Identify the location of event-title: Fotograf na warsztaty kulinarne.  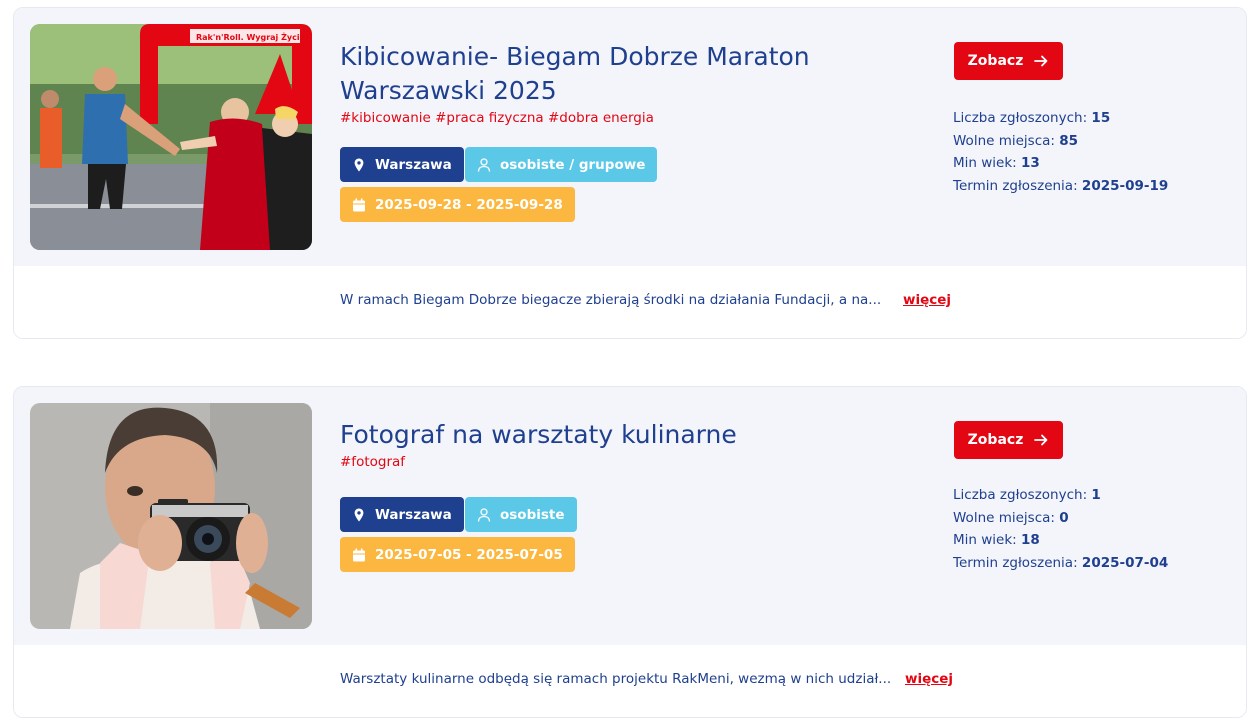
(620, 435).